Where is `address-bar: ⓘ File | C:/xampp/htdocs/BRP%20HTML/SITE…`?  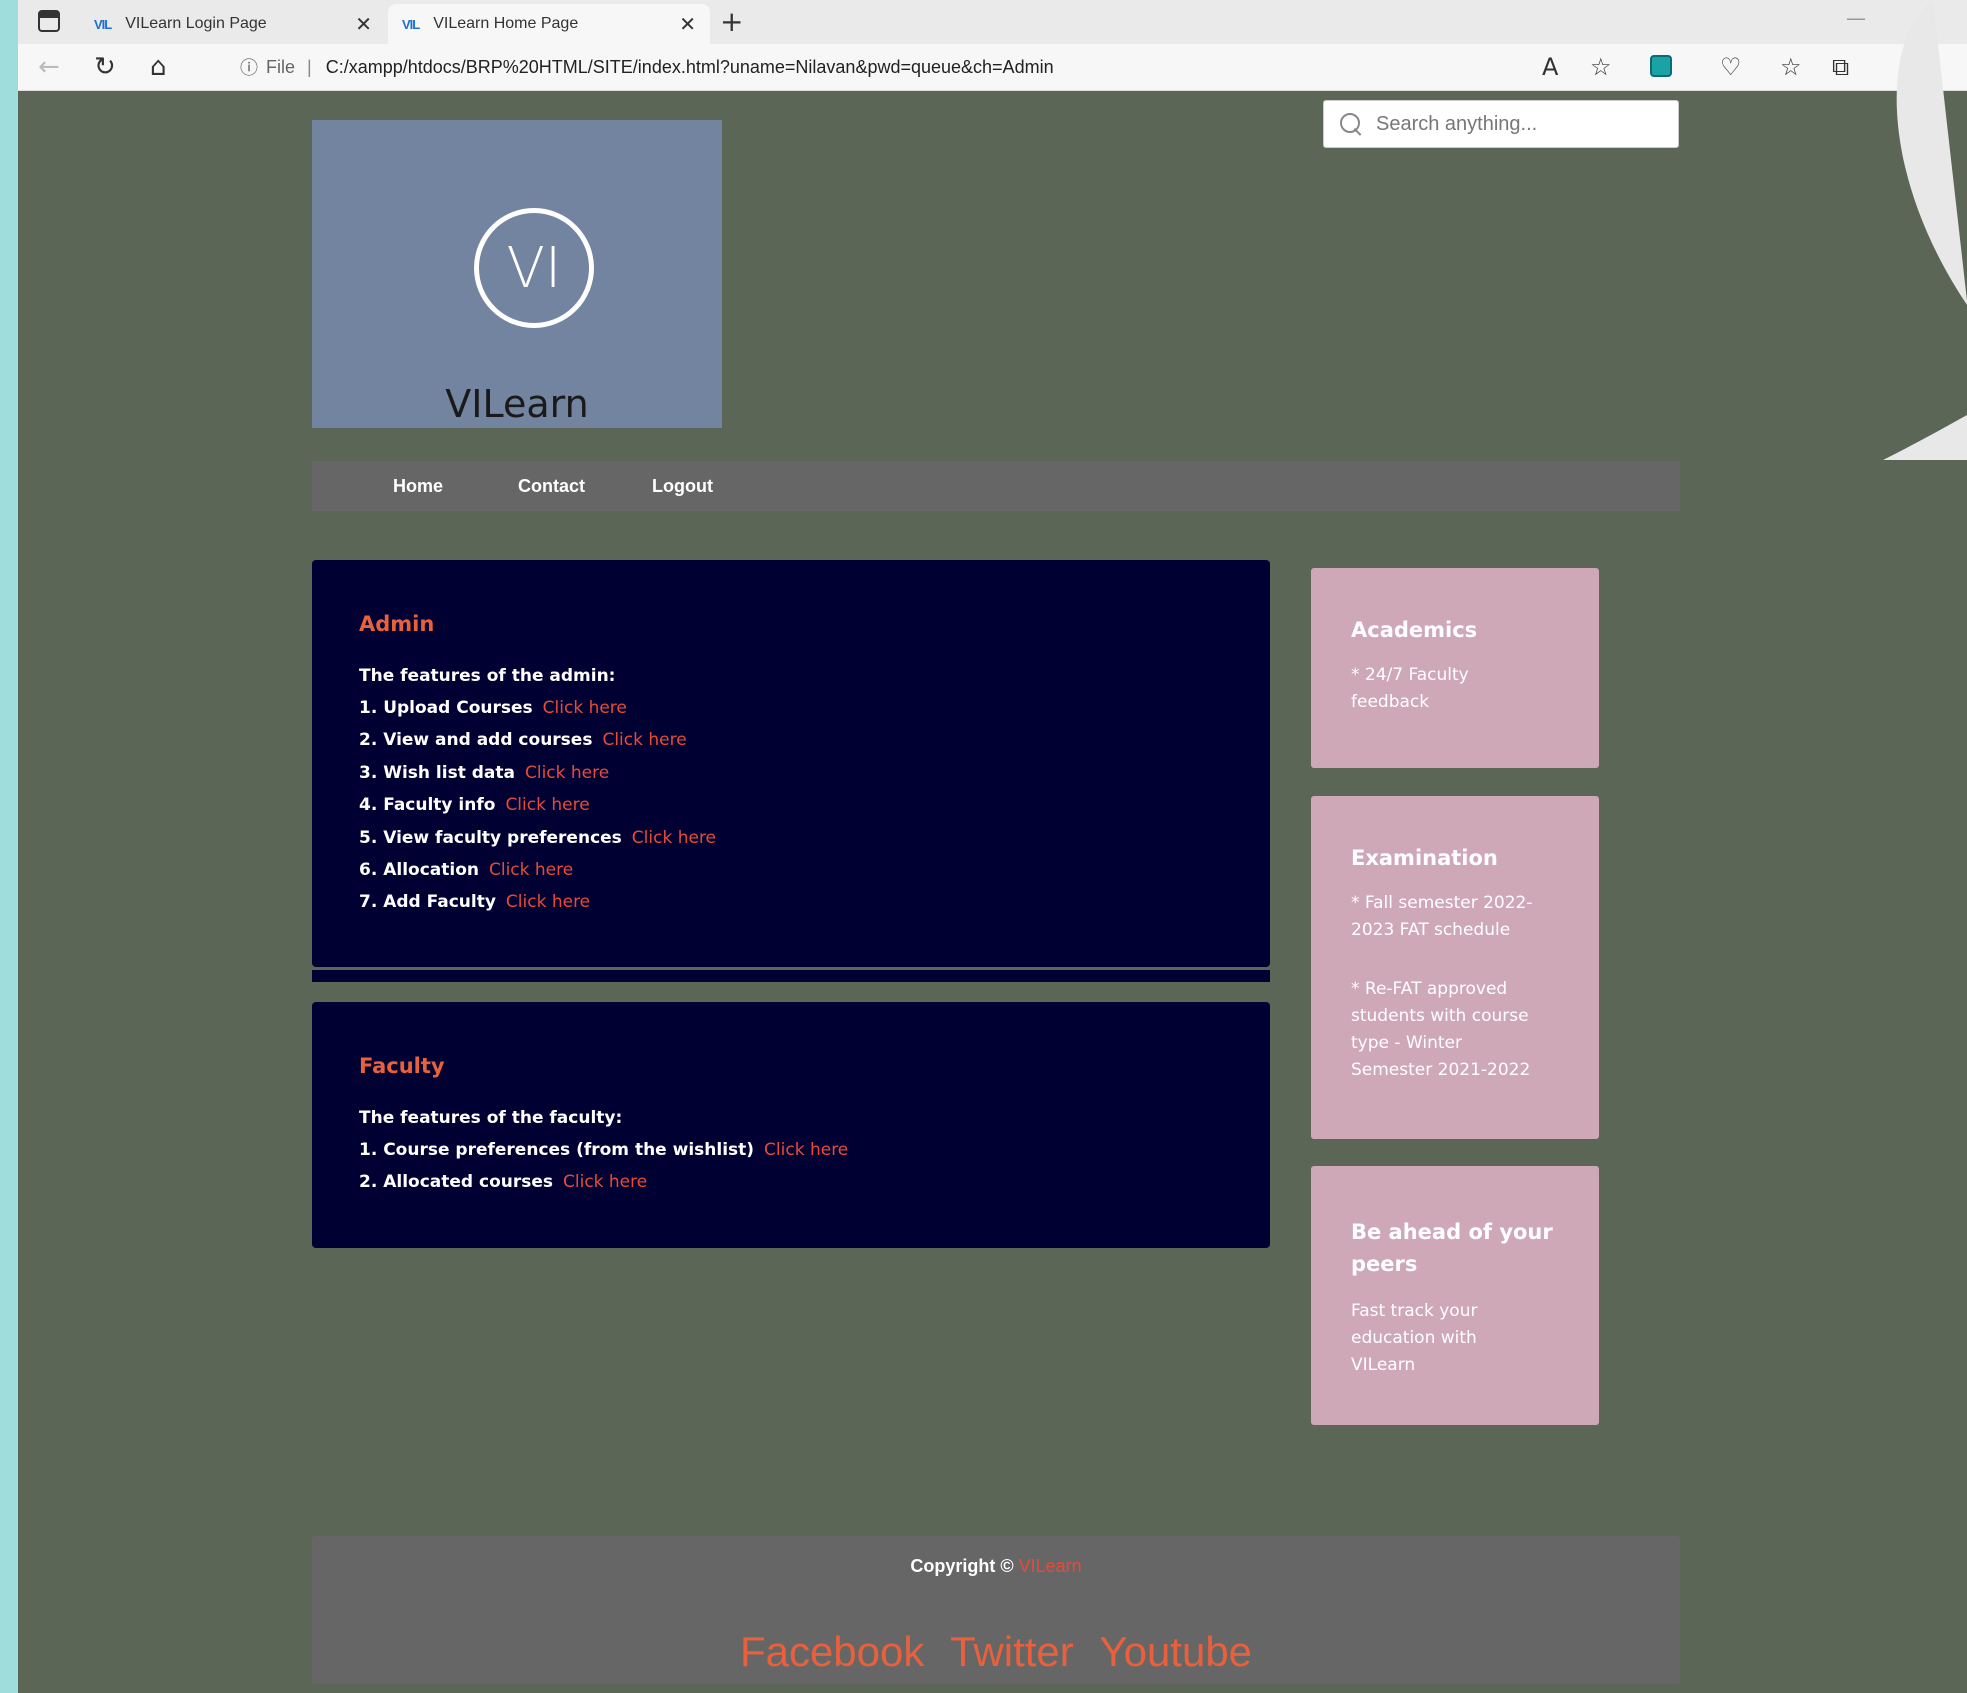
address-bar: ⓘ File | C:/xampp/htdocs/BRP%20HTML/SITE… is located at coordinates (879, 67).